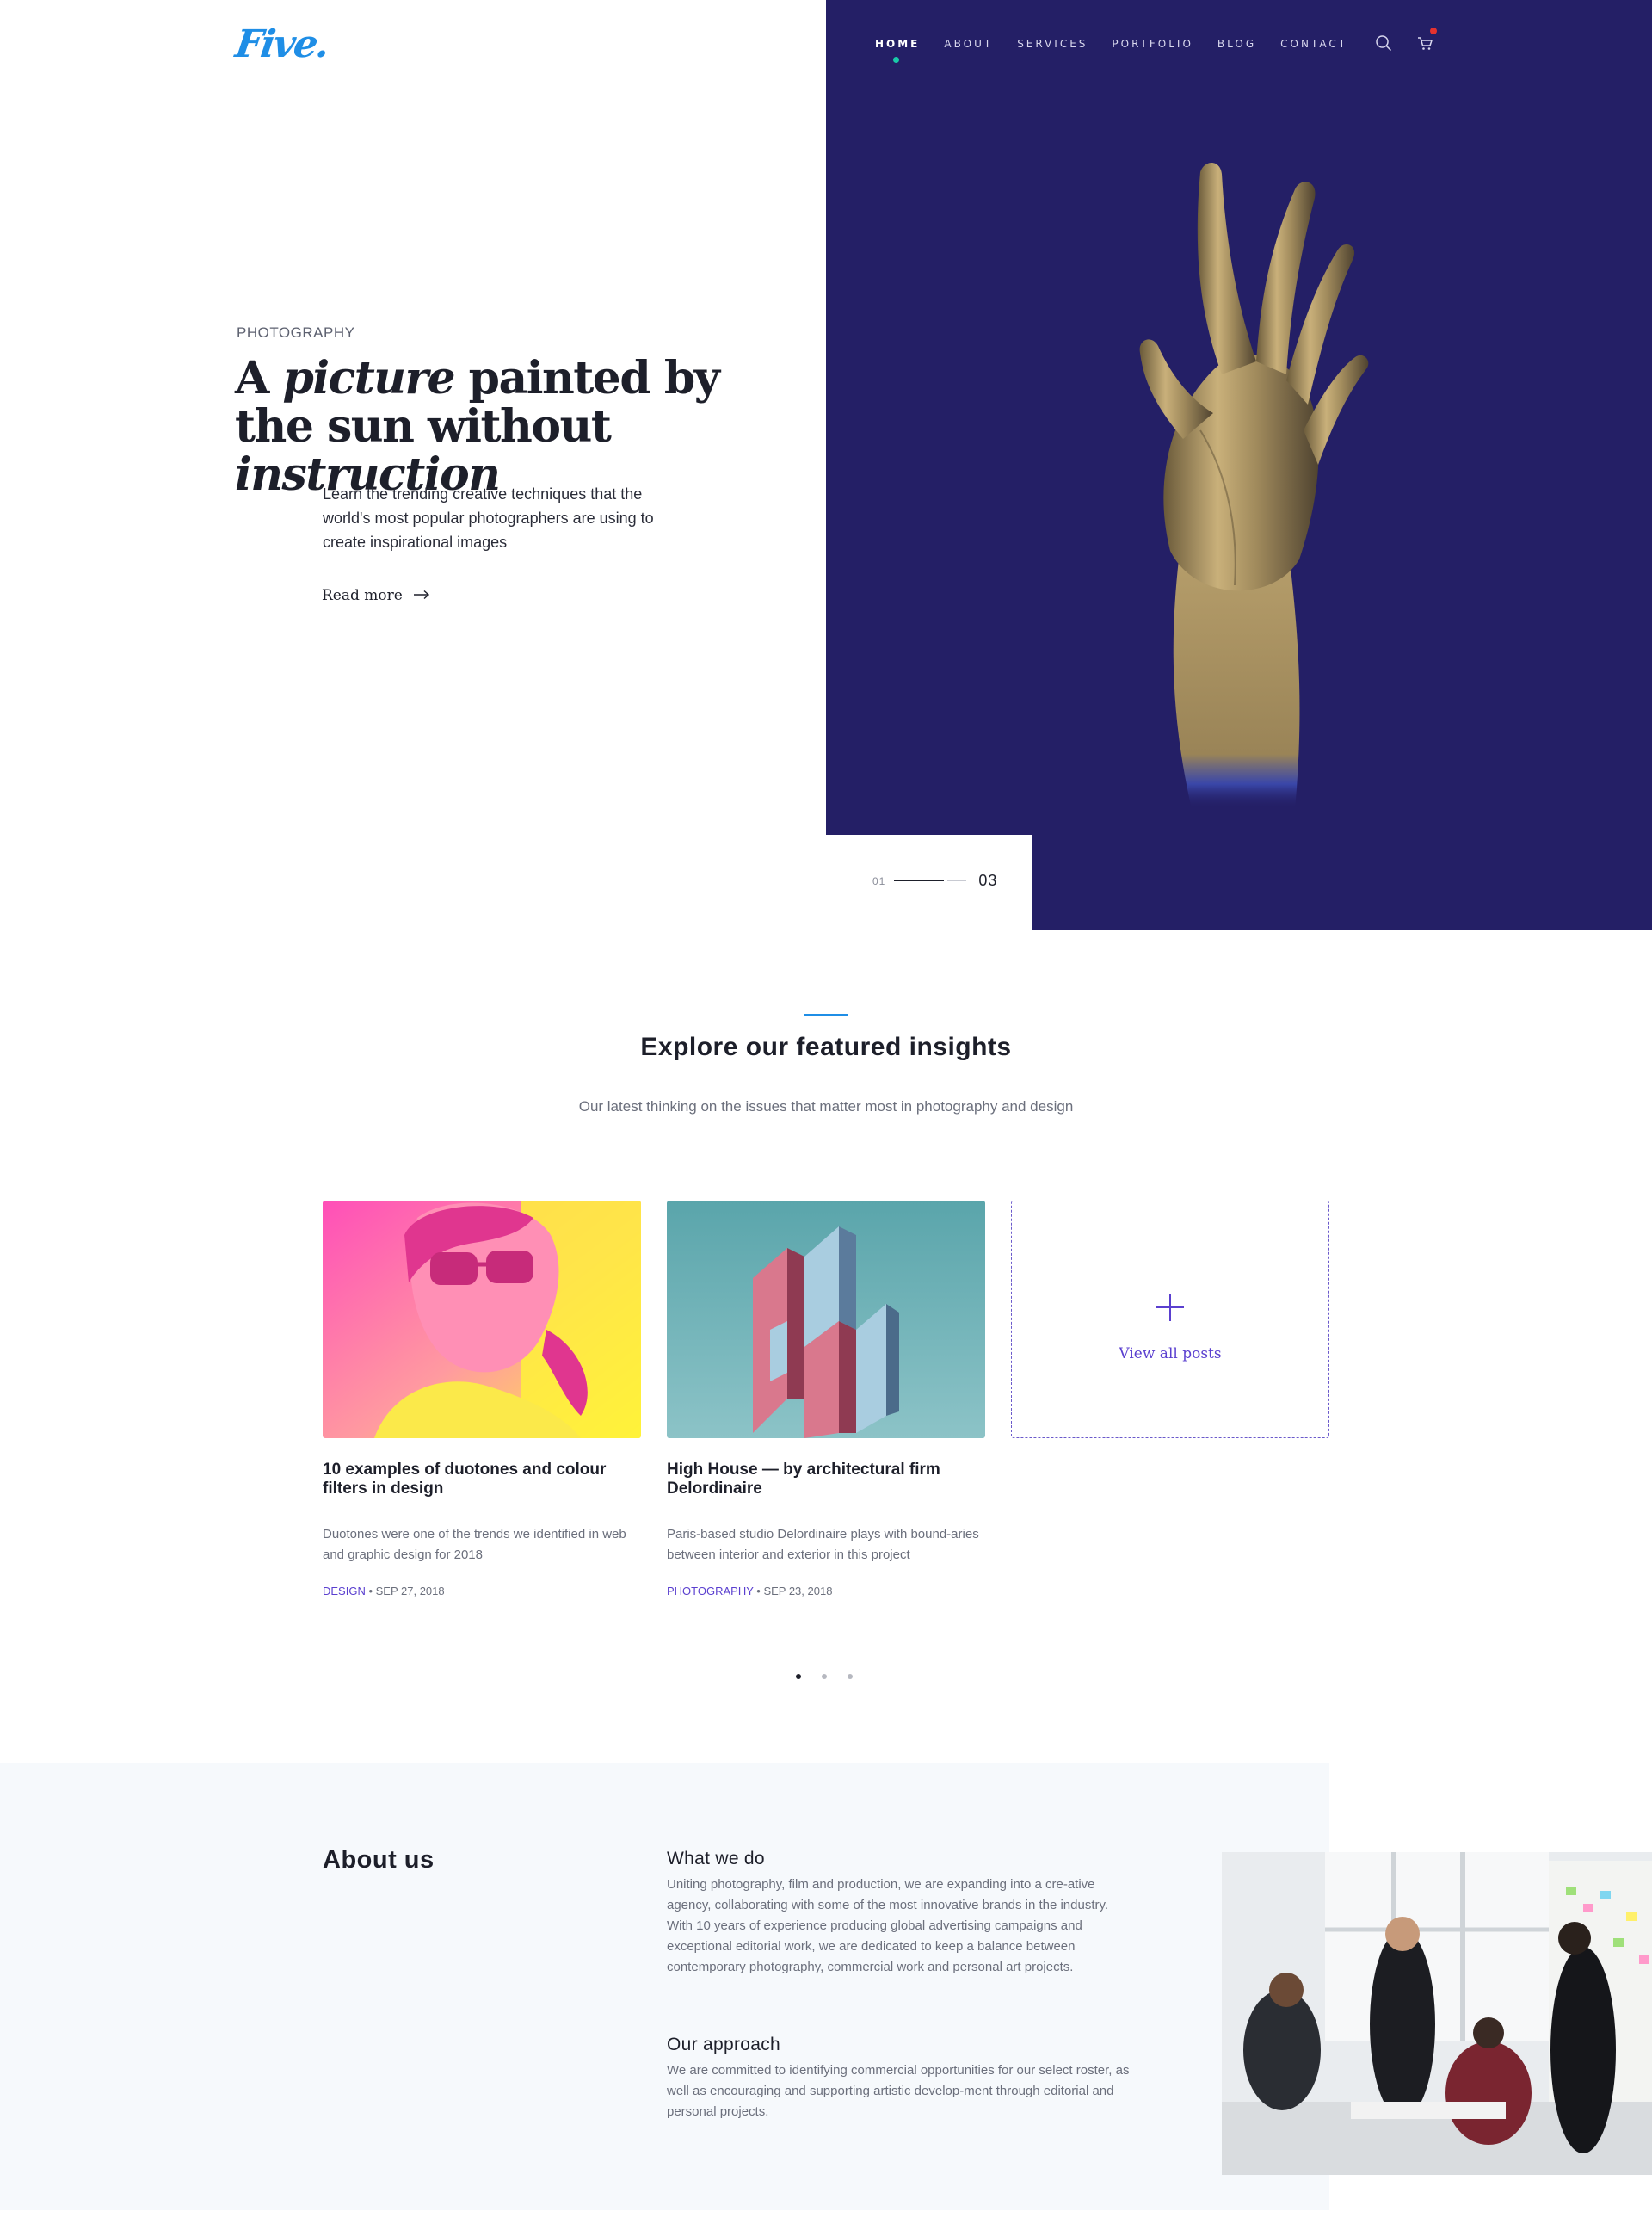 The height and width of the screenshot is (2236, 1652). What do you see at coordinates (834, 1676) in the screenshot?
I see `carousel-pagination` at bounding box center [834, 1676].